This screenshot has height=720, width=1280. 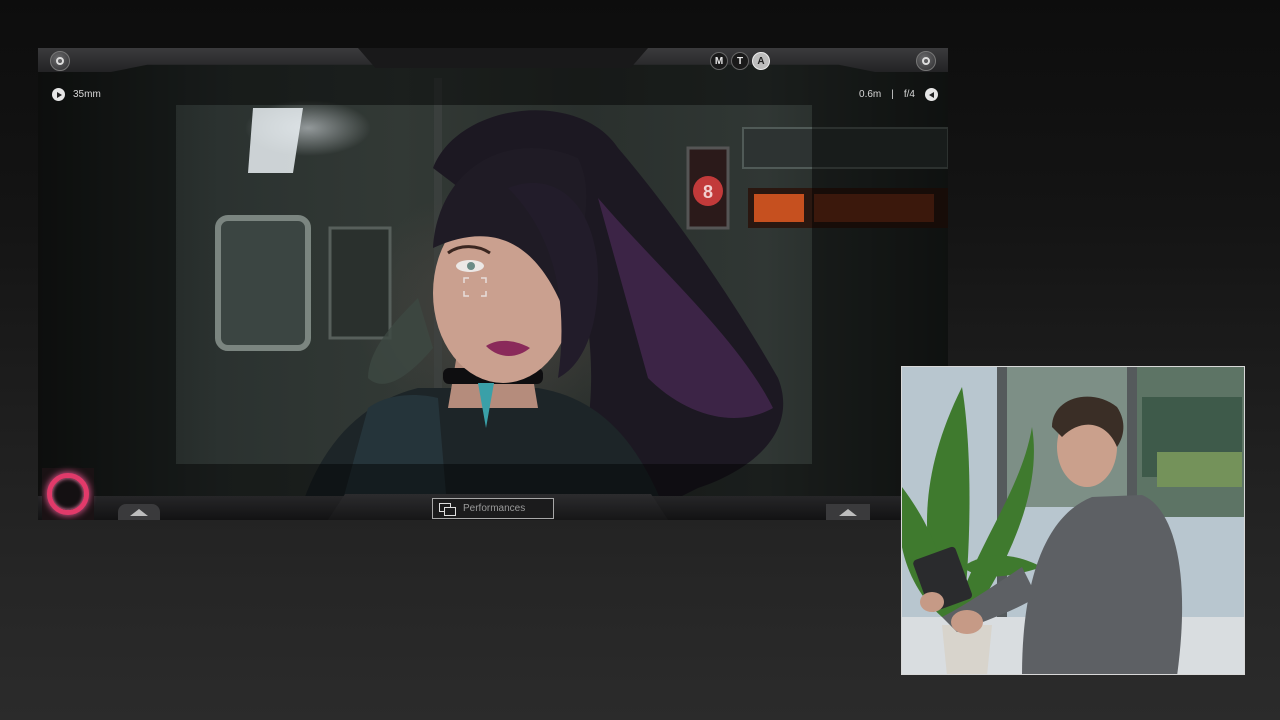 What do you see at coordinates (58, 94) in the screenshot?
I see `play-icon` at bounding box center [58, 94].